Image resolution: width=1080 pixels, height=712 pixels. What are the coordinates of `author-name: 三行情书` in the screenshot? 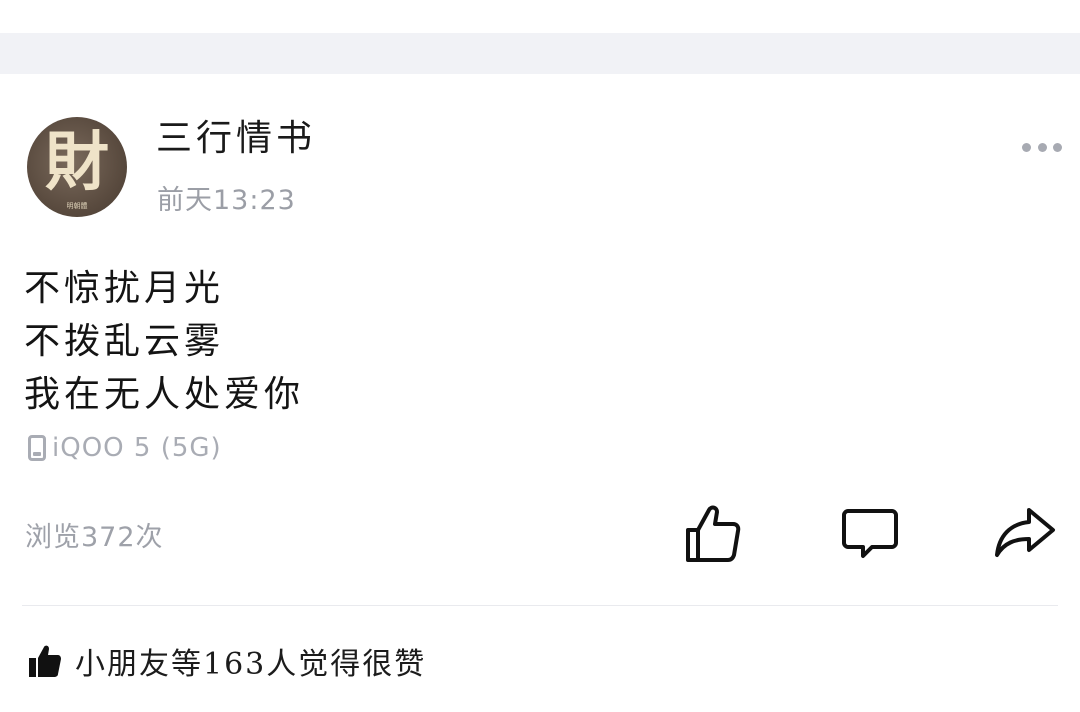 It's located at (236, 139).